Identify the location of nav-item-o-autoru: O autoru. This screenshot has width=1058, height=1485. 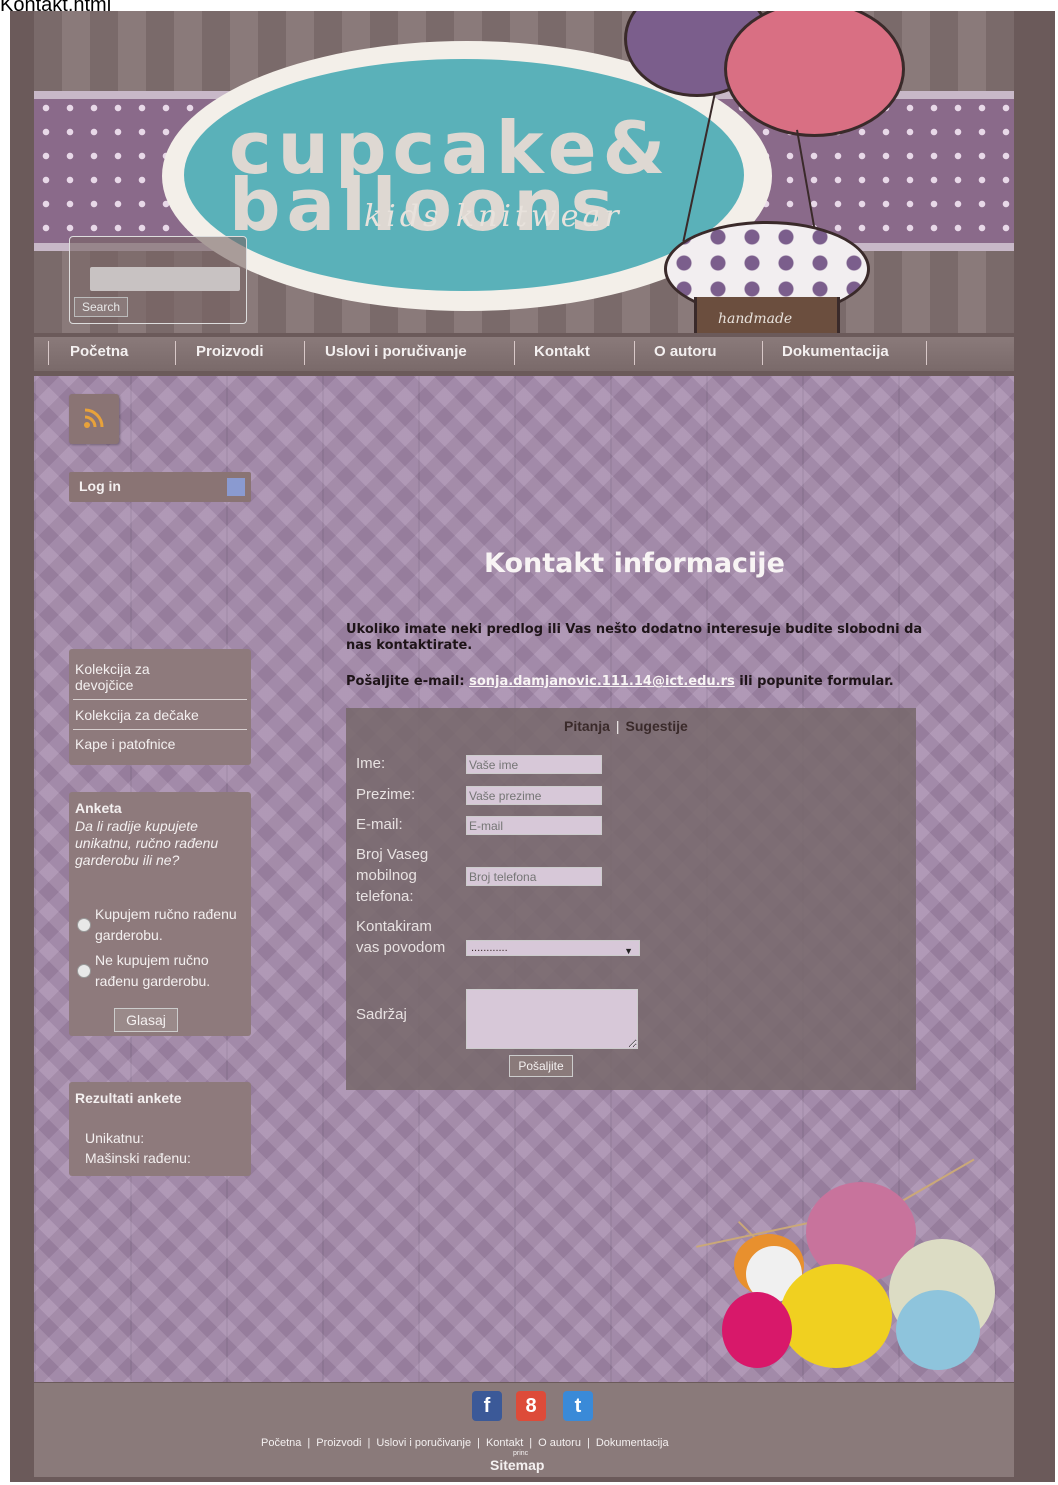
(685, 351).